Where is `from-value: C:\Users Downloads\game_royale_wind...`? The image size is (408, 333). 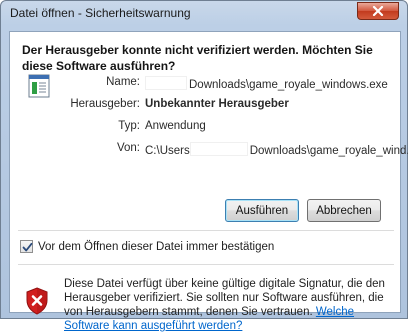
from-value: C:\Users Downloads\game_royale_wind... is located at coordinates (276, 149).